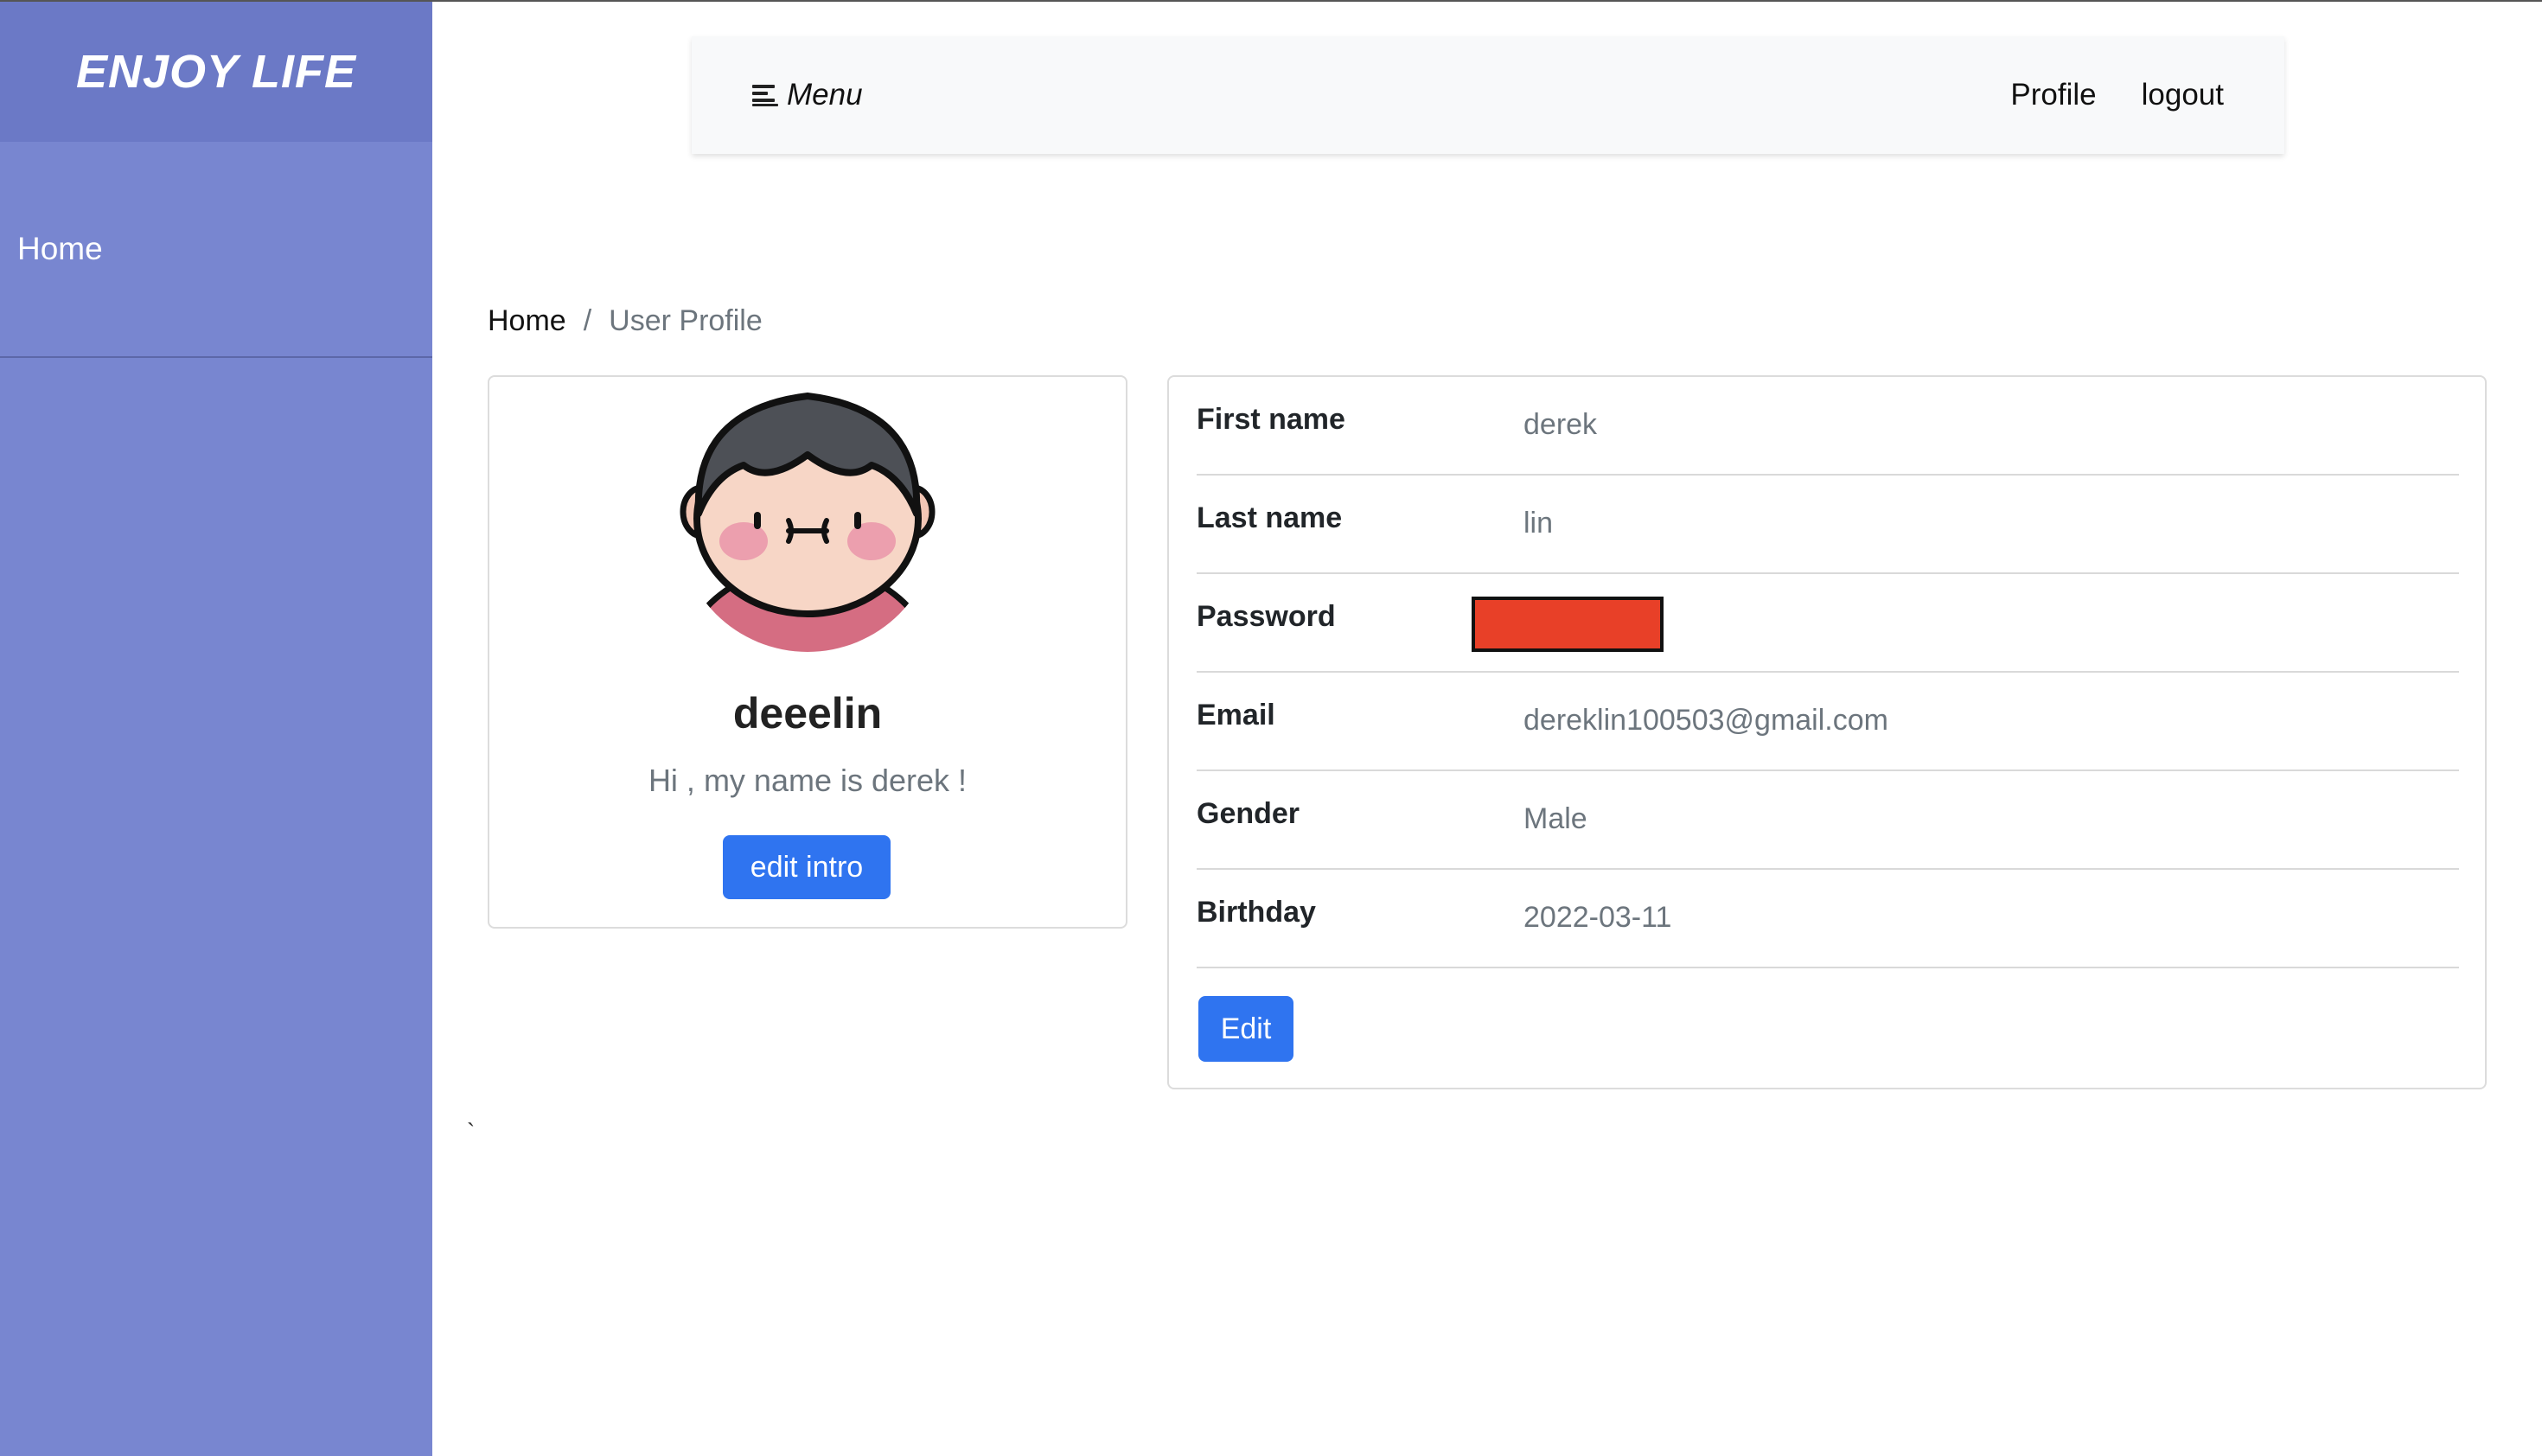  What do you see at coordinates (807, 714) in the screenshot?
I see `profile-username: deeelin` at bounding box center [807, 714].